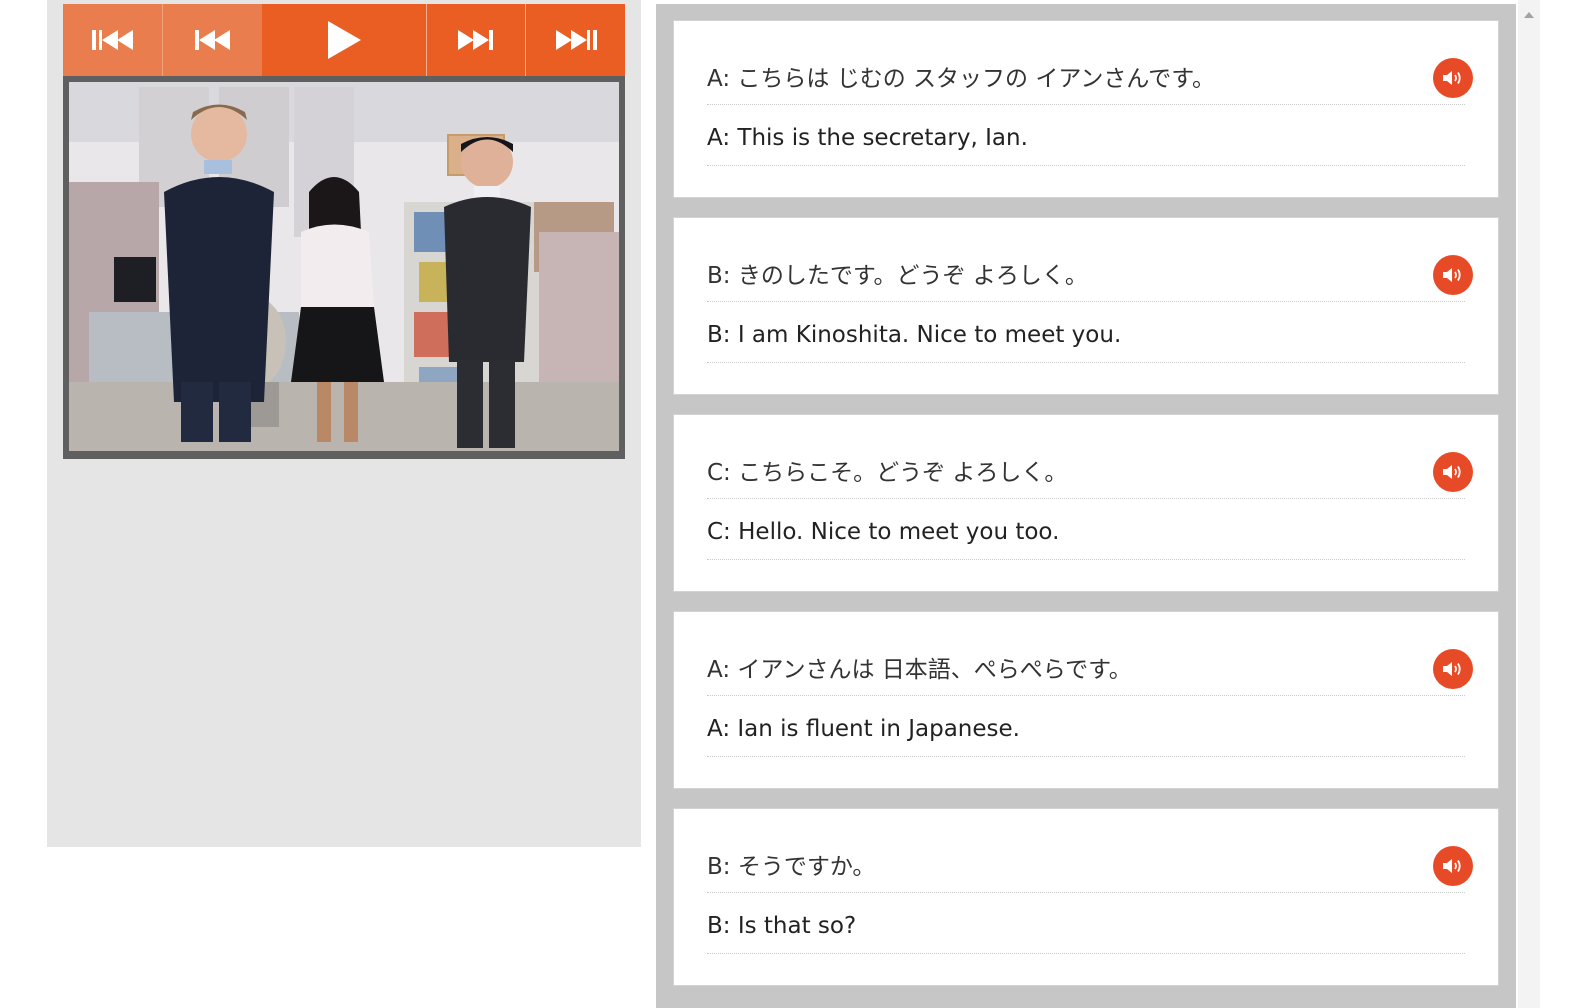 The height and width of the screenshot is (1008, 1593). Describe the element at coordinates (1086, 871) in the screenshot. I see `japanese-line: B: そうですか。` at that location.